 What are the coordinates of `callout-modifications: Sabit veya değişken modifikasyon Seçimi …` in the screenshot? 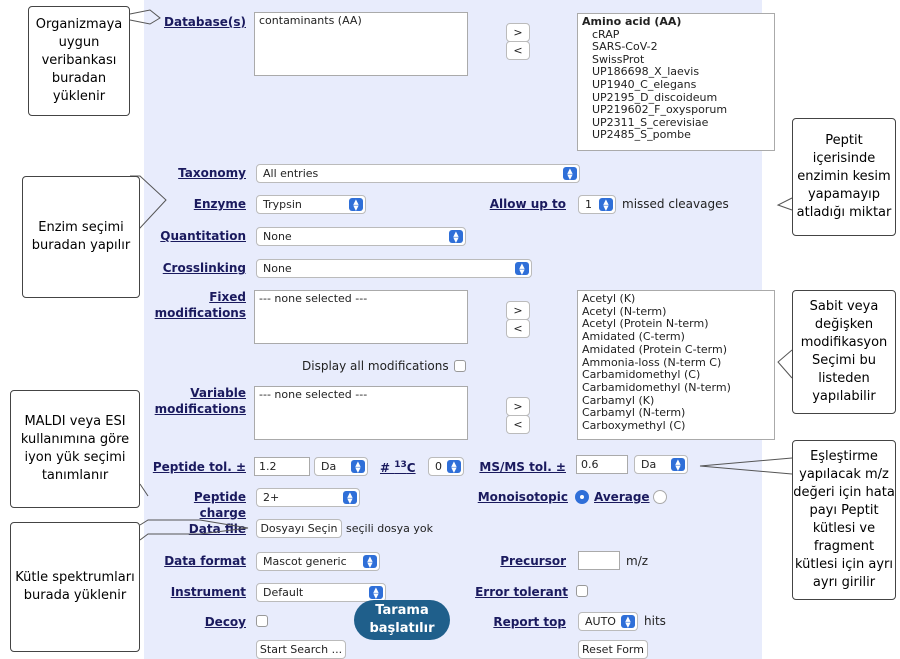 It's located at (844, 352).